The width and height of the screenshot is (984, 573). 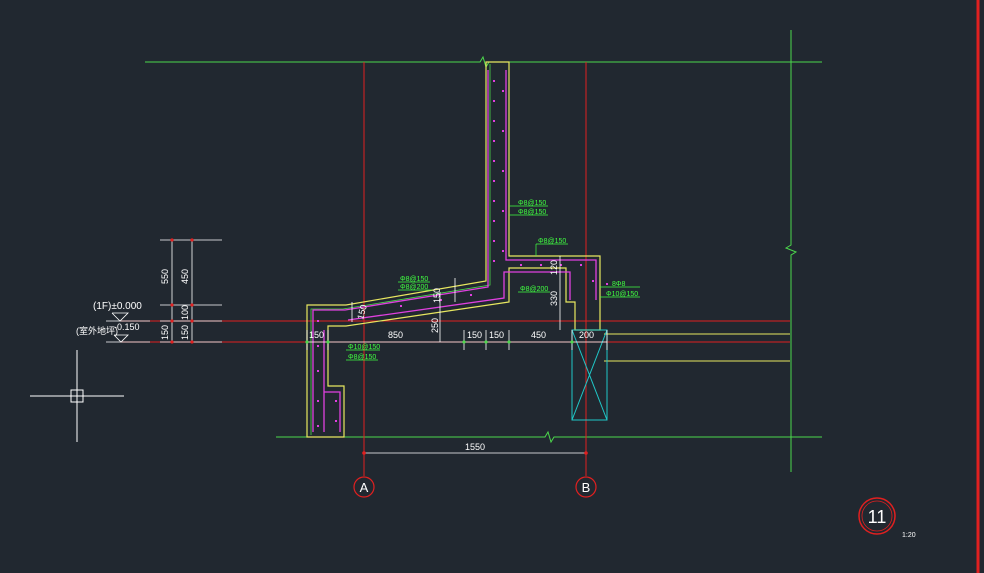 What do you see at coordinates (414, 287) in the screenshot?
I see `rebar-note-5: Φ8@200` at bounding box center [414, 287].